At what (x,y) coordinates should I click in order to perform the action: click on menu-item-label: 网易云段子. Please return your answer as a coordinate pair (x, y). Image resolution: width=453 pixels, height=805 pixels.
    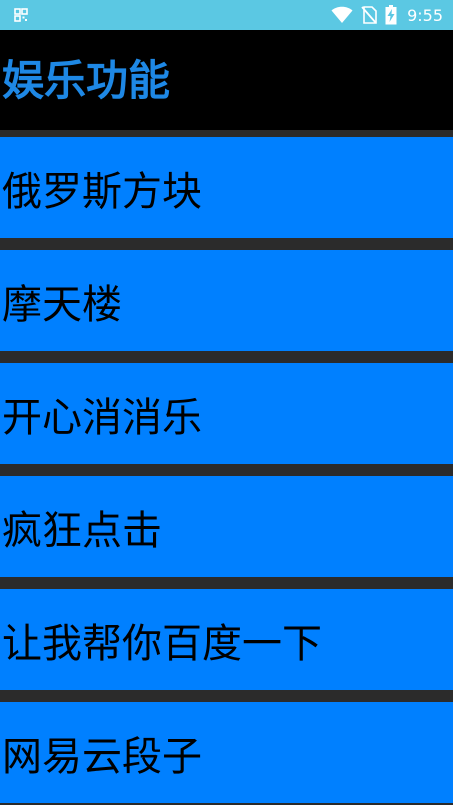
    Looking at the image, I should click on (102, 757).